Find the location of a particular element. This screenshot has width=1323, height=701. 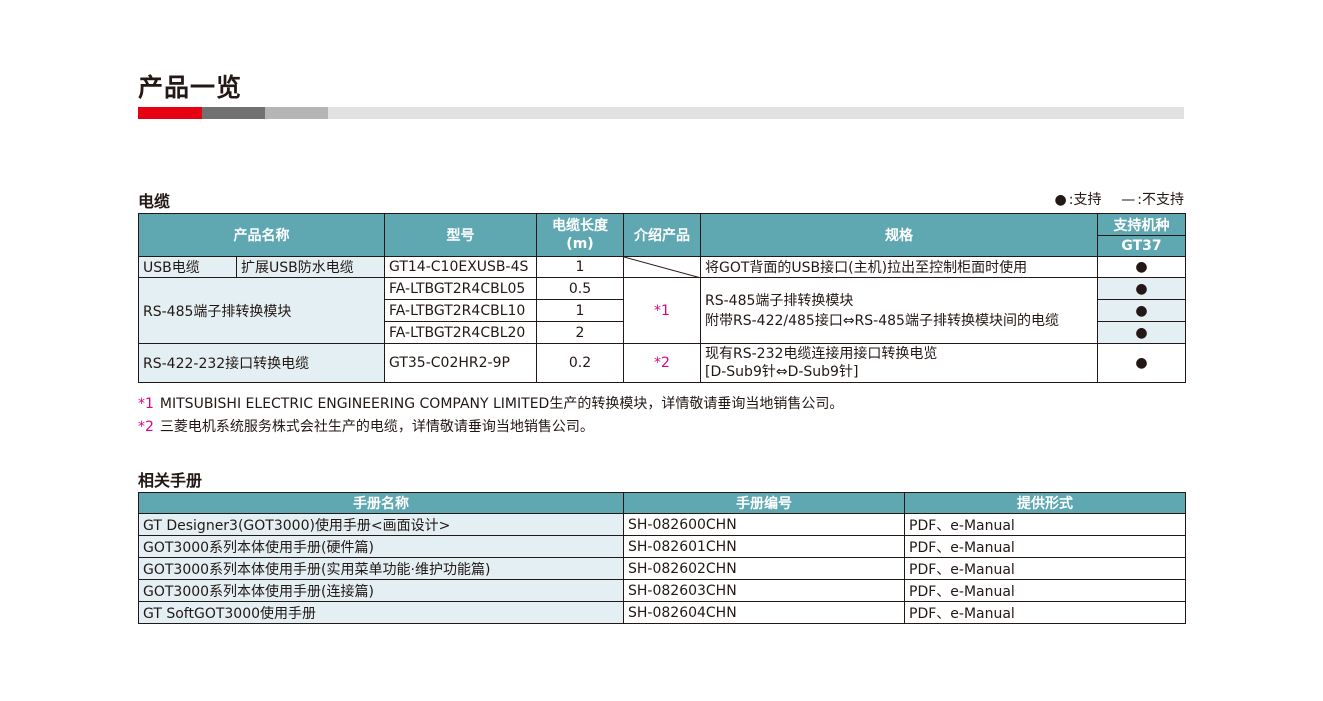

manual-row-3-number: SH-082602CHN is located at coordinates (764, 568).